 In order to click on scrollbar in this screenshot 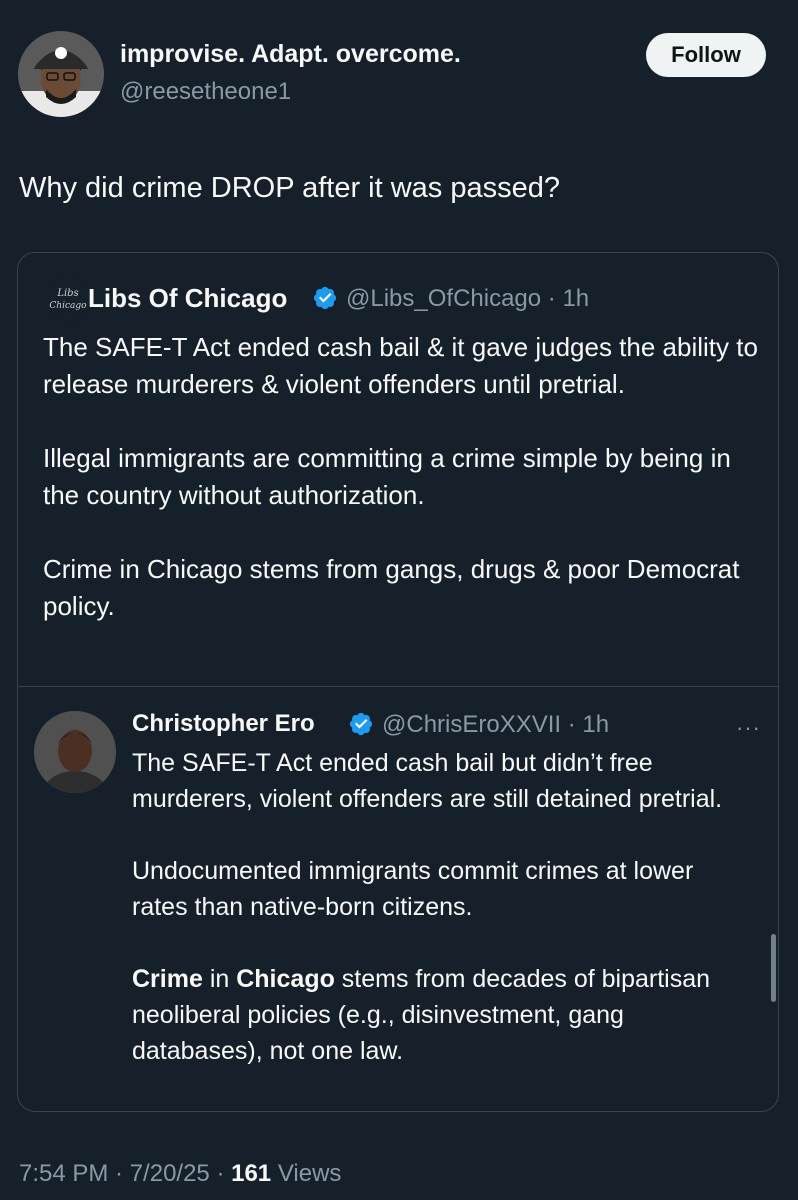, I will do `click(773, 968)`.